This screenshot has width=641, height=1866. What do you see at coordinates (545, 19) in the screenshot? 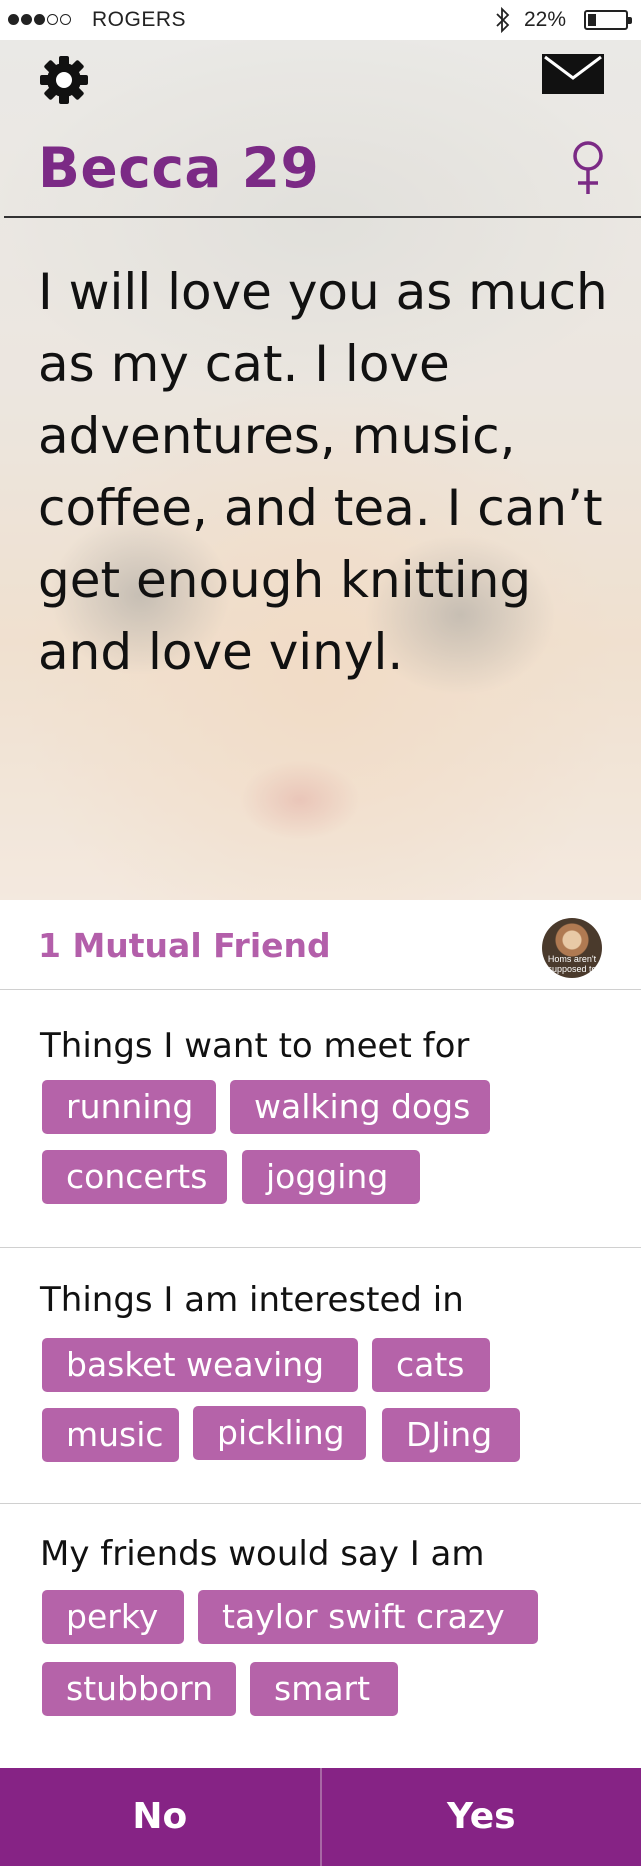
I see `battery-percent: 22%` at bounding box center [545, 19].